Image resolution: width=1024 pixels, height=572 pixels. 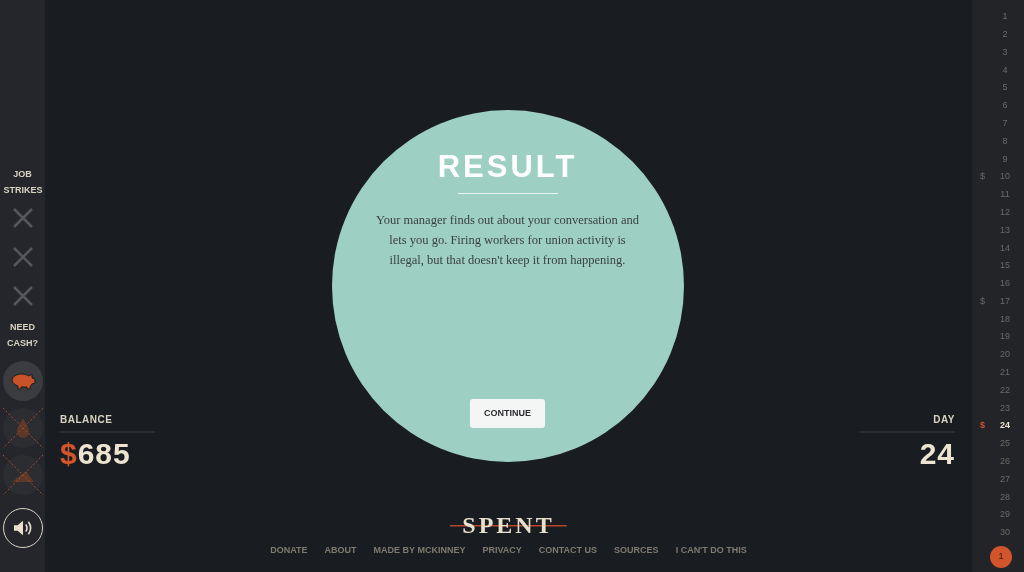 I want to click on calendar-day: 22, so click(x=998, y=390).